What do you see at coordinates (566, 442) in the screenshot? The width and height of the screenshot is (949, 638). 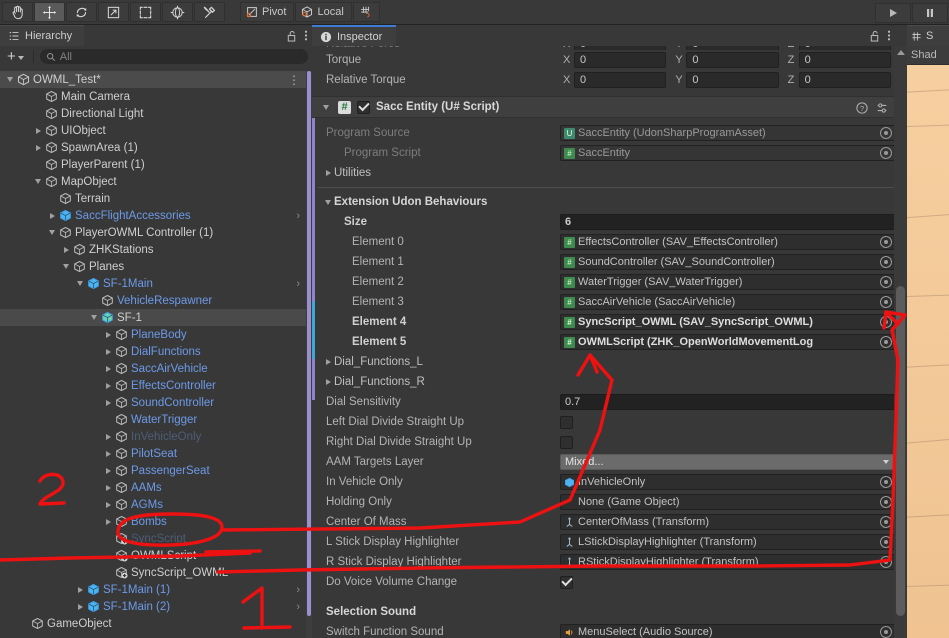 I see `right-dial-checkbox` at bounding box center [566, 442].